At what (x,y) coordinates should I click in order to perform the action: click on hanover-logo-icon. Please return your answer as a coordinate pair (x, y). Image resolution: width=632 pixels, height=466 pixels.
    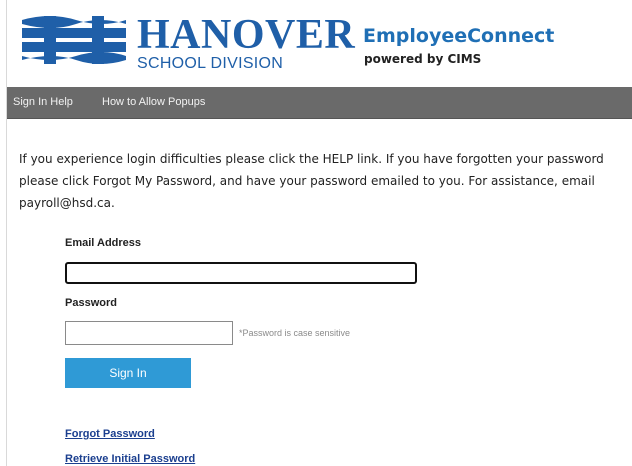
    Looking at the image, I should click on (74, 40).